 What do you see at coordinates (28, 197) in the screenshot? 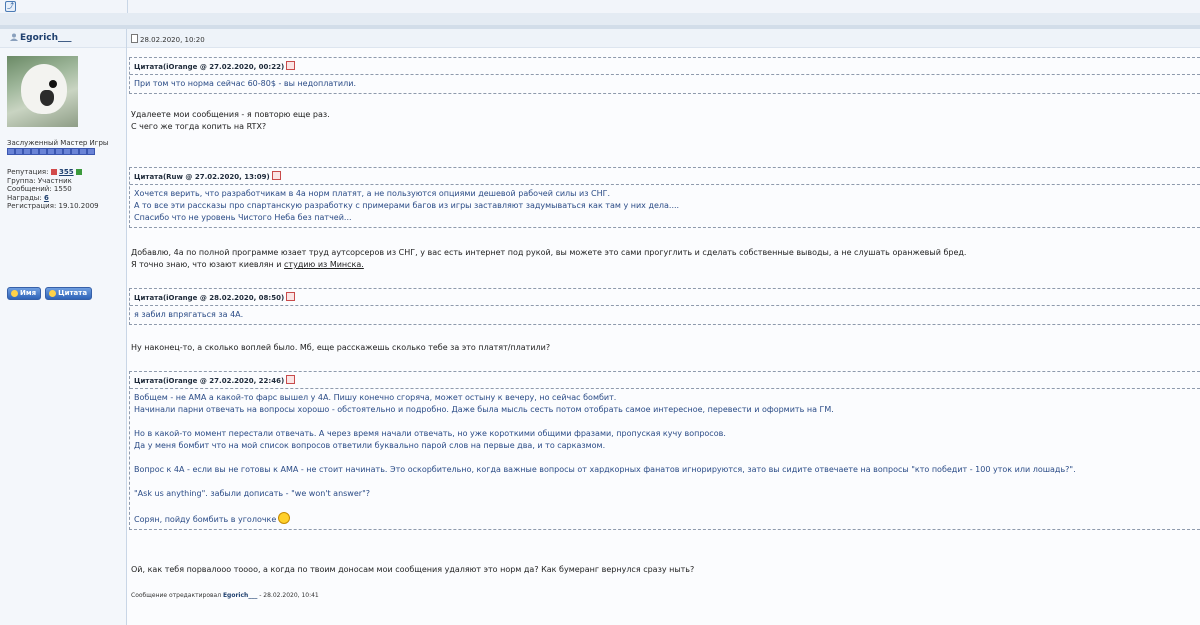
I see `awards-line: Награды: 6` at bounding box center [28, 197].